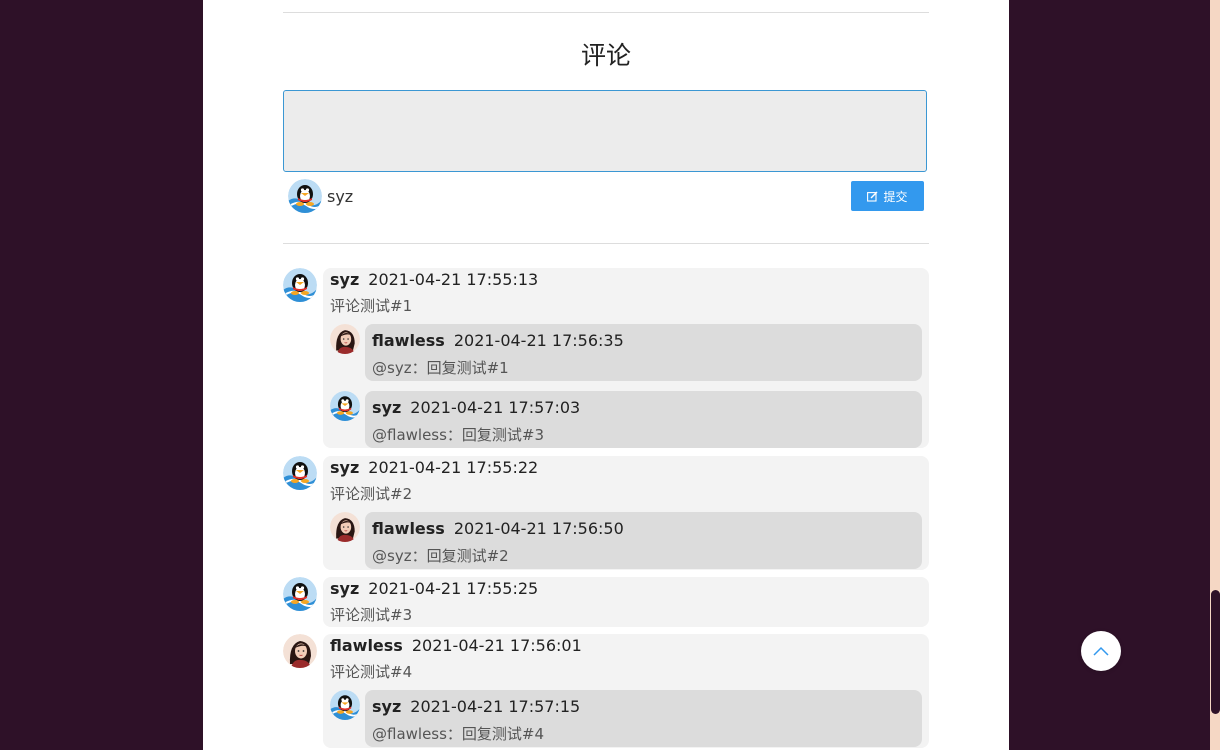 The height and width of the screenshot is (750, 1220). I want to click on current-user: syz, so click(320, 196).